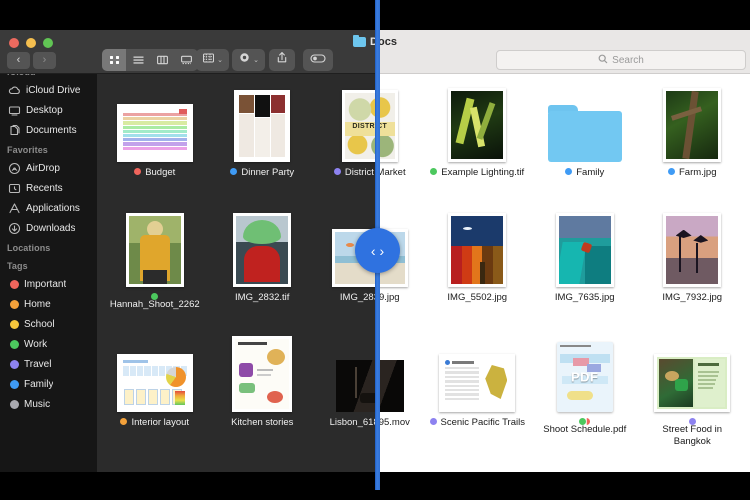 This screenshot has width=750, height=500. I want to click on gallery-view-button, so click(186, 60).